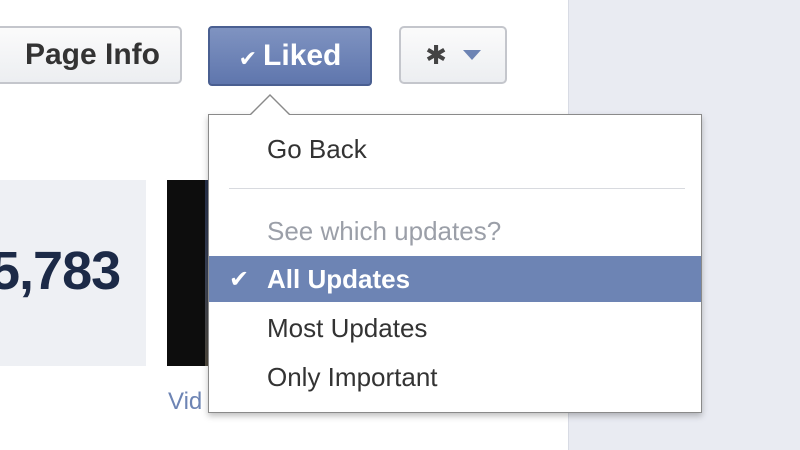  What do you see at coordinates (302, 55) in the screenshot?
I see `liked-label: Liked` at bounding box center [302, 55].